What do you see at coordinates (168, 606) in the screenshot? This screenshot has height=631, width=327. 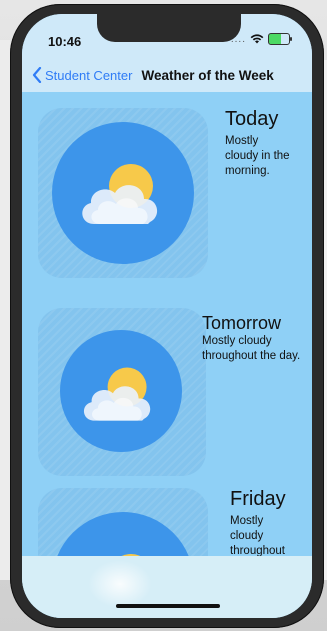 I see `home-indicator` at bounding box center [168, 606].